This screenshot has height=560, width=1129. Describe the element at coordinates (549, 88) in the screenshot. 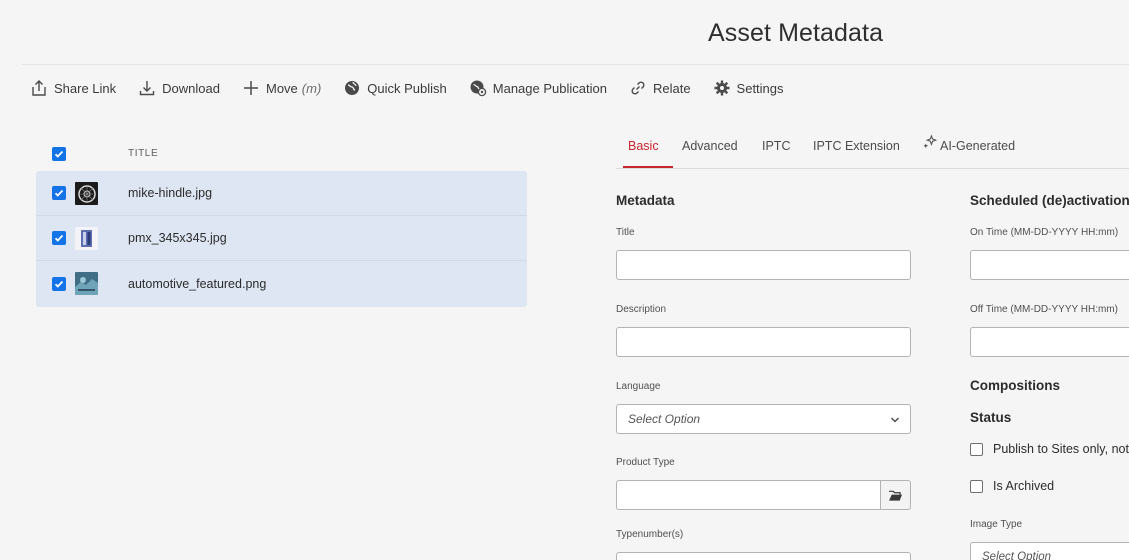

I see `manage-publication-label: Manage Publication` at that location.